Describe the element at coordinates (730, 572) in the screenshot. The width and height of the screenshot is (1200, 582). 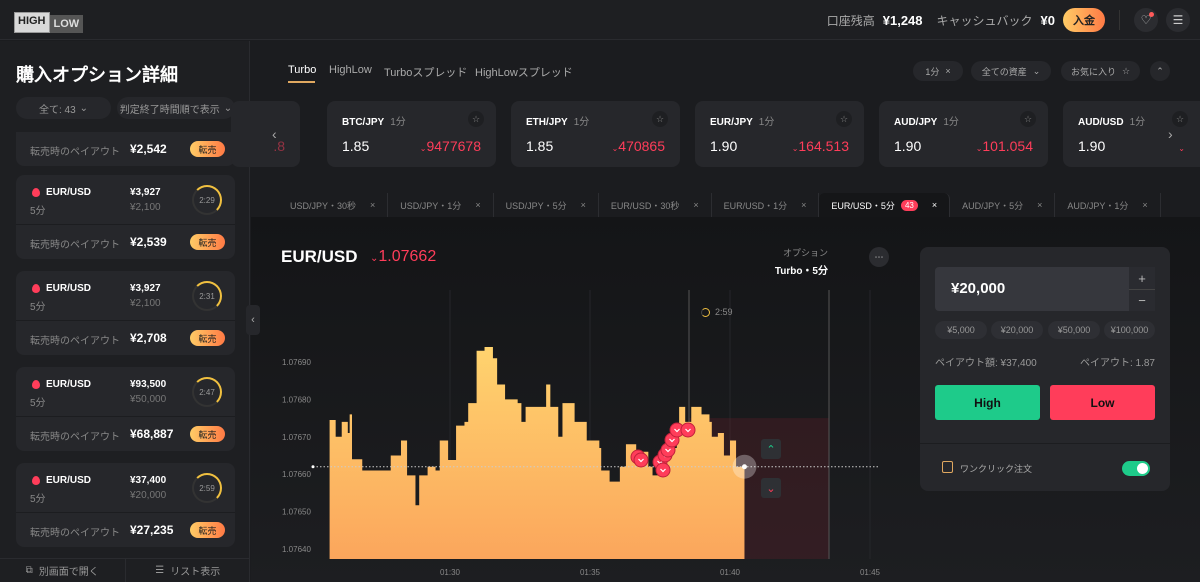
I see `x-tick-label: 01:40` at that location.